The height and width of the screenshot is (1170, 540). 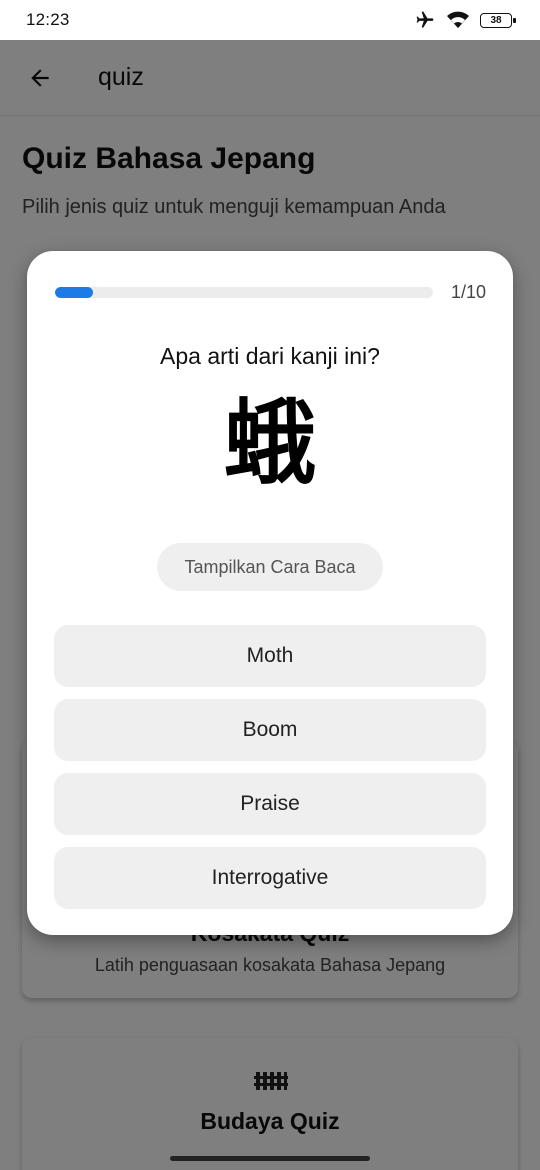 I want to click on answer-option-3: Praise, so click(x=270, y=804).